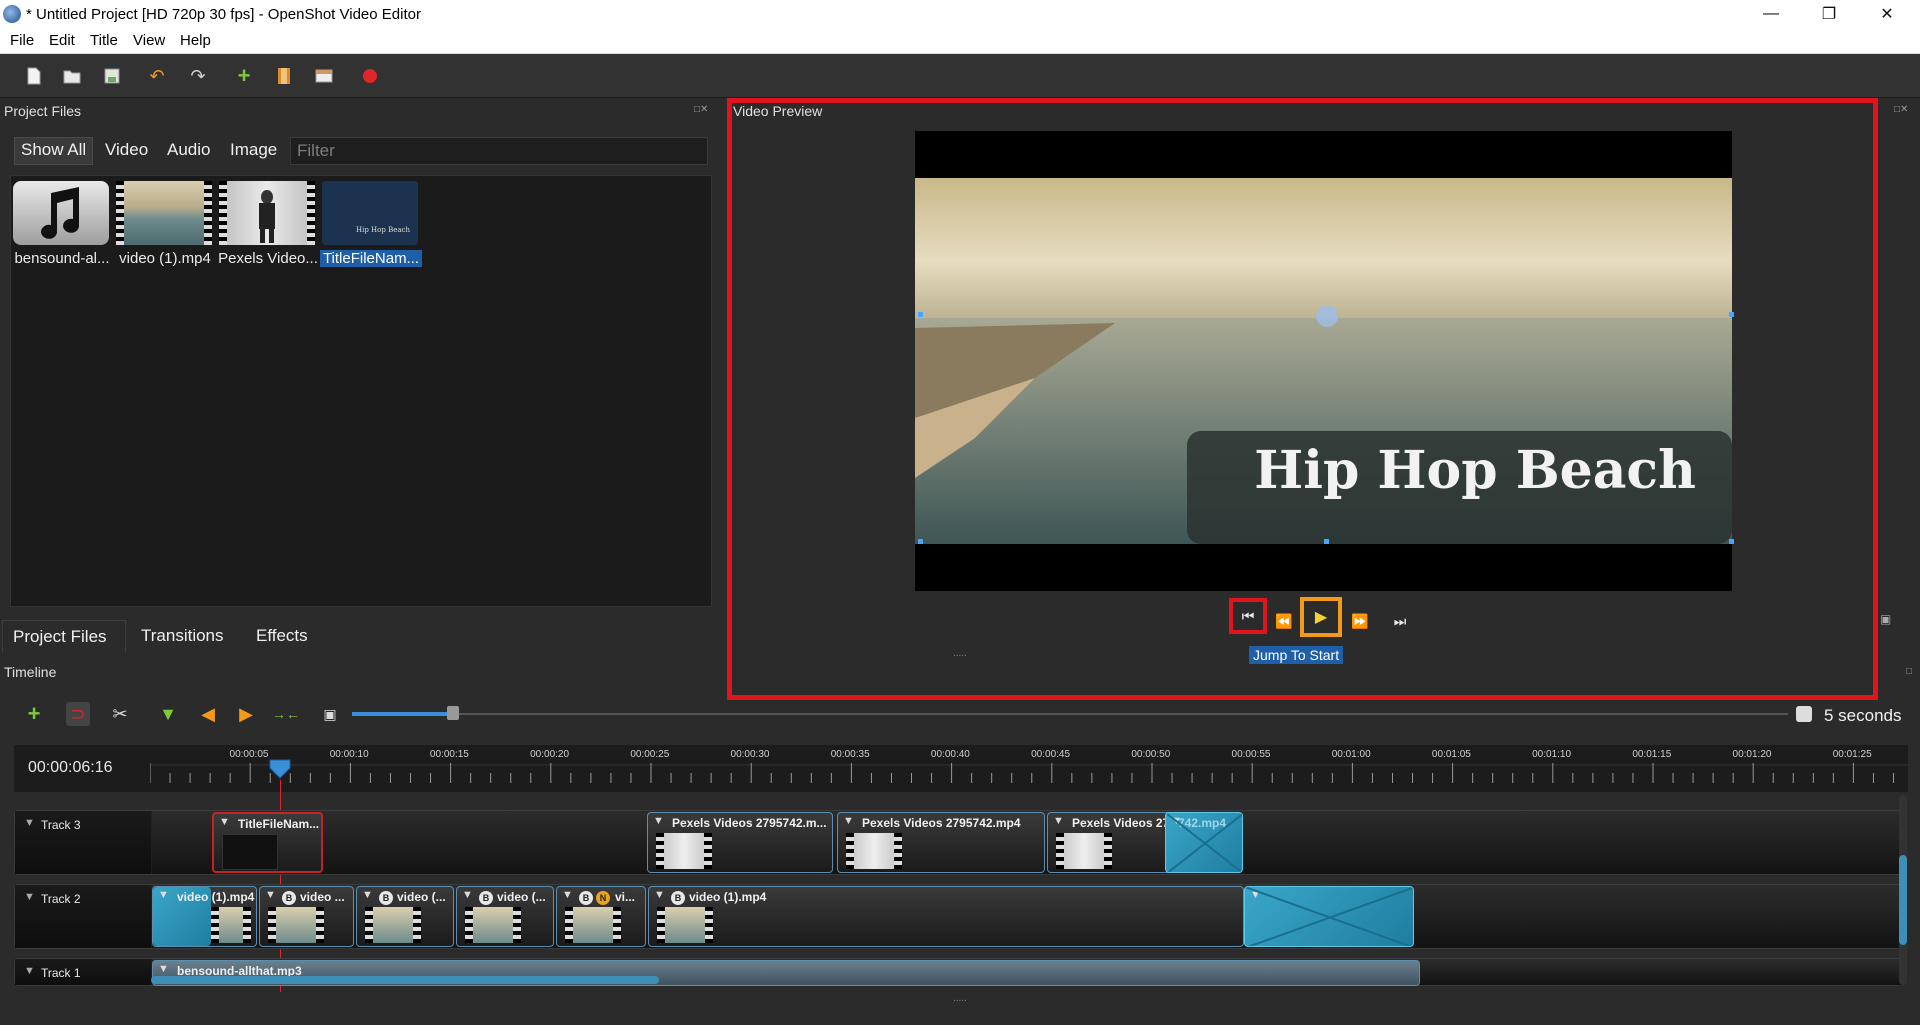 This screenshot has height=1025, width=1920. I want to click on filter-audio: Audio, so click(188, 150).